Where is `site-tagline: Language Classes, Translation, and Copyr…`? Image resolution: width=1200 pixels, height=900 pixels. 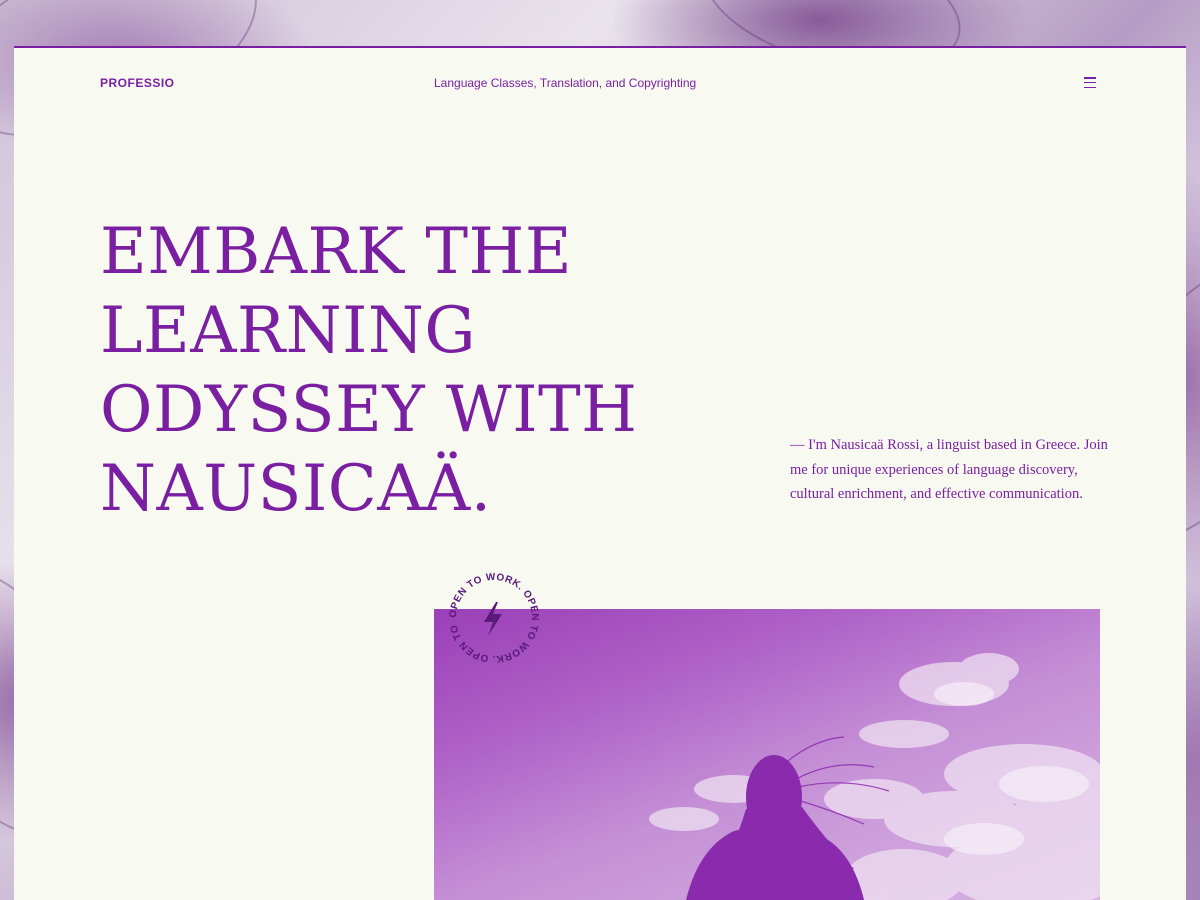 site-tagline: Language Classes, Translation, and Copyr… is located at coordinates (565, 83).